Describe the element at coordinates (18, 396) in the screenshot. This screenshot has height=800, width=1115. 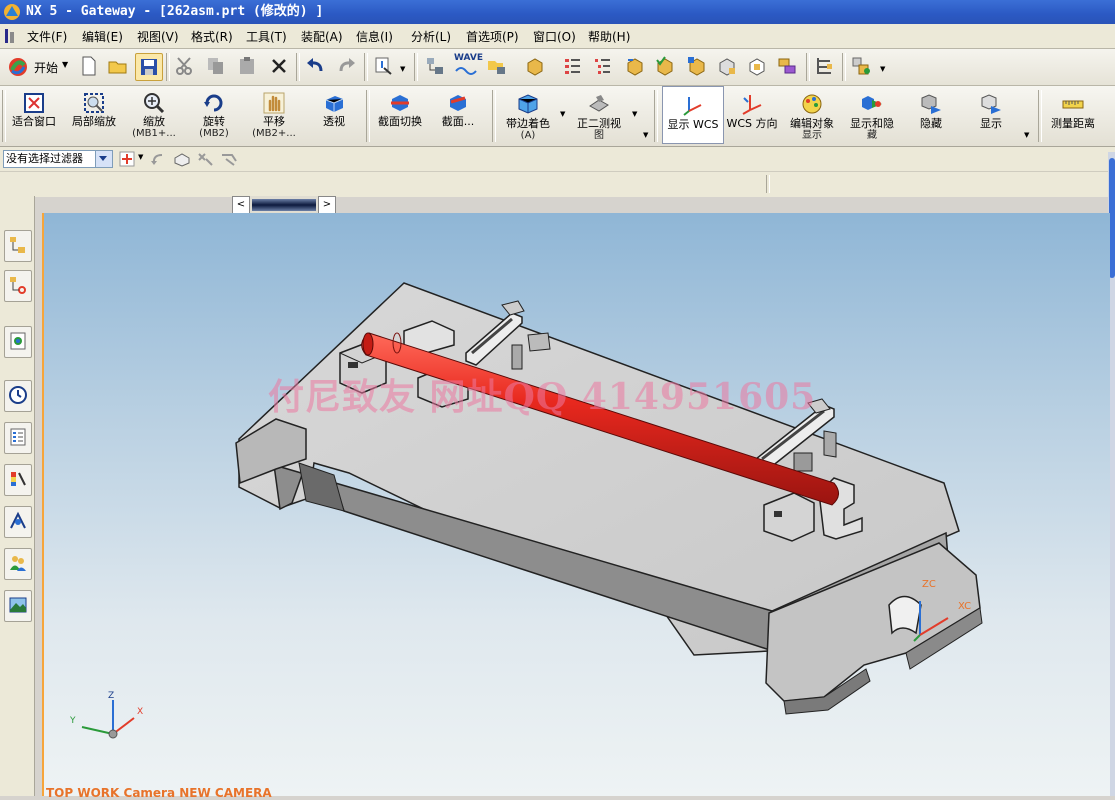
I see `history-tab` at that location.